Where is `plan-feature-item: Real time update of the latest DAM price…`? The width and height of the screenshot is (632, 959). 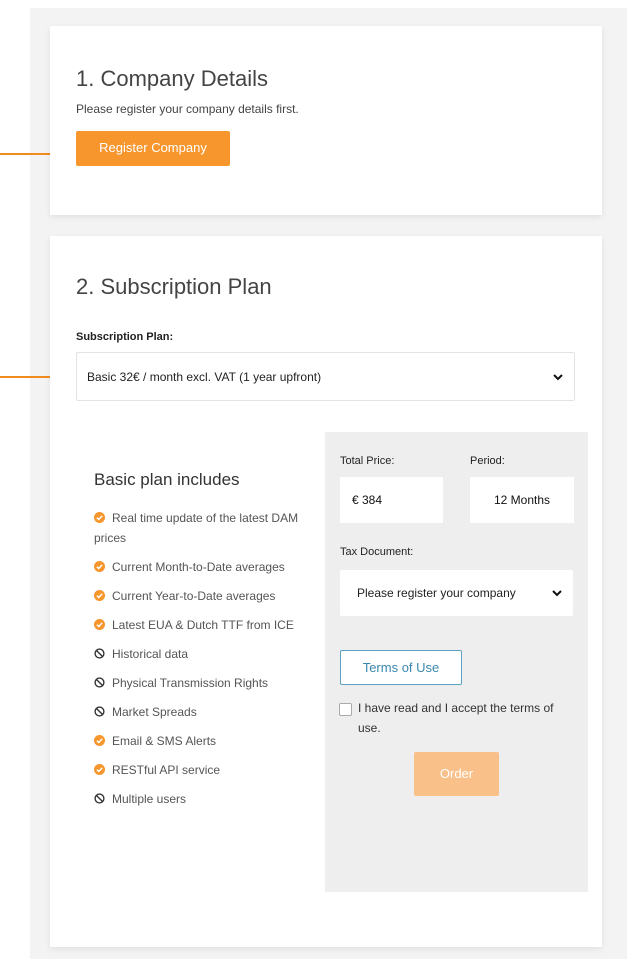
plan-feature-item: Real time update of the latest DAM price… is located at coordinates (196, 528).